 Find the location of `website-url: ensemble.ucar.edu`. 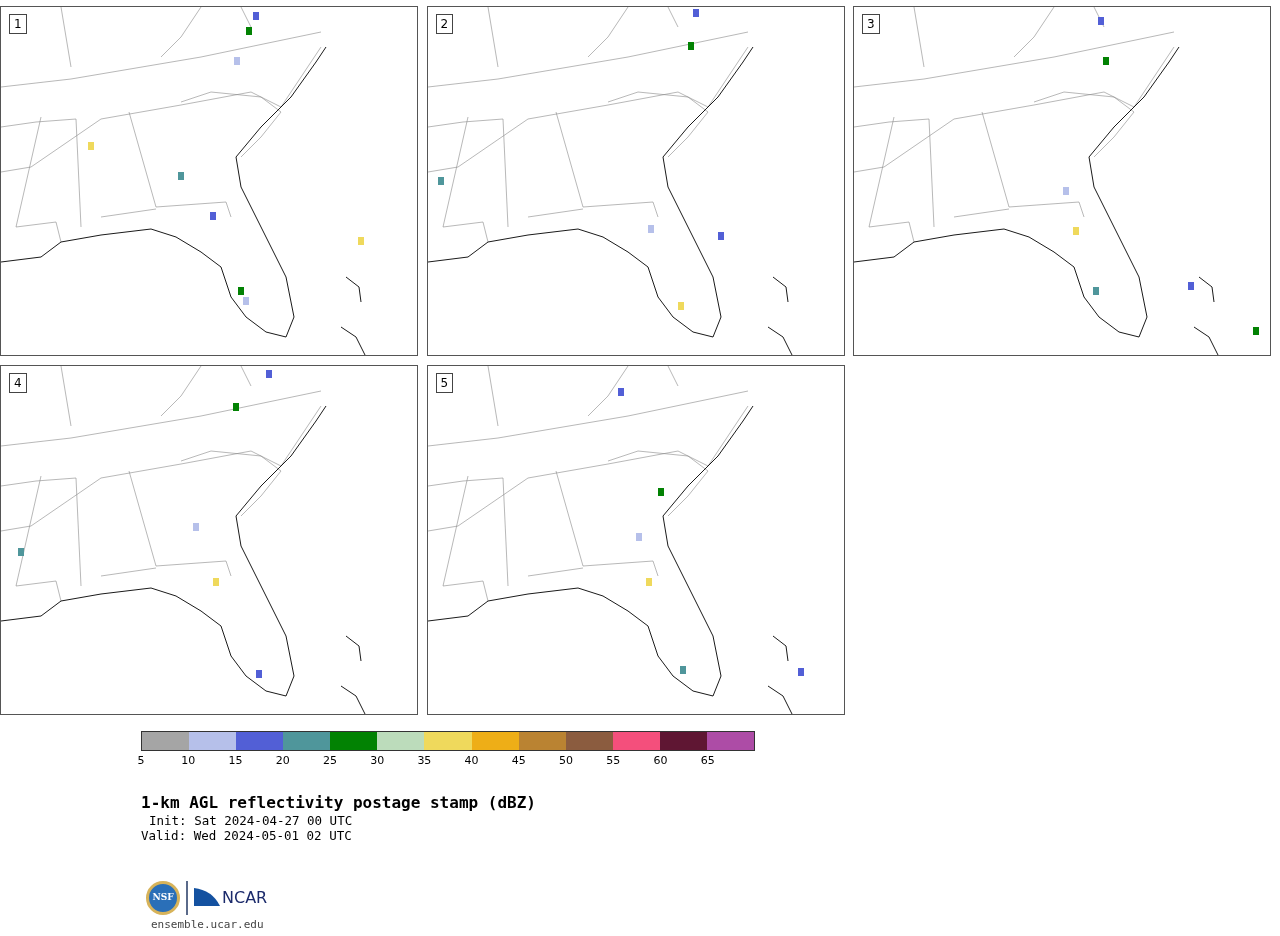

website-url: ensemble.ucar.edu is located at coordinates (207, 925).